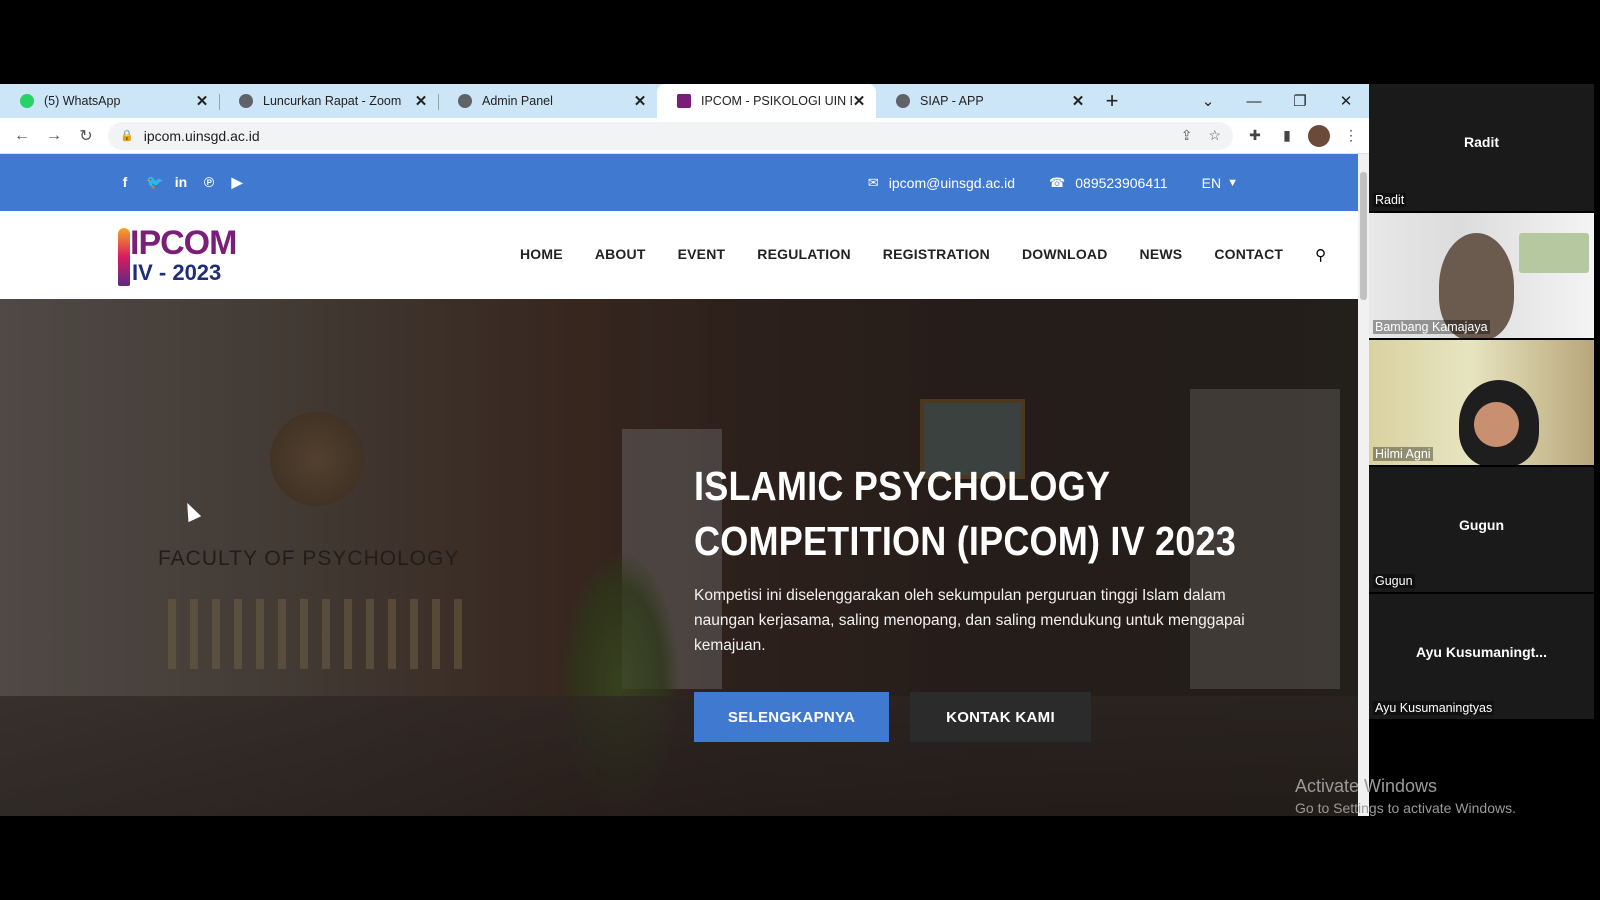 This screenshot has width=1600, height=900. I want to click on address-bar: 🔒 ipcom.uinsgd.ac.id ⇪ ☆, so click(670, 135).